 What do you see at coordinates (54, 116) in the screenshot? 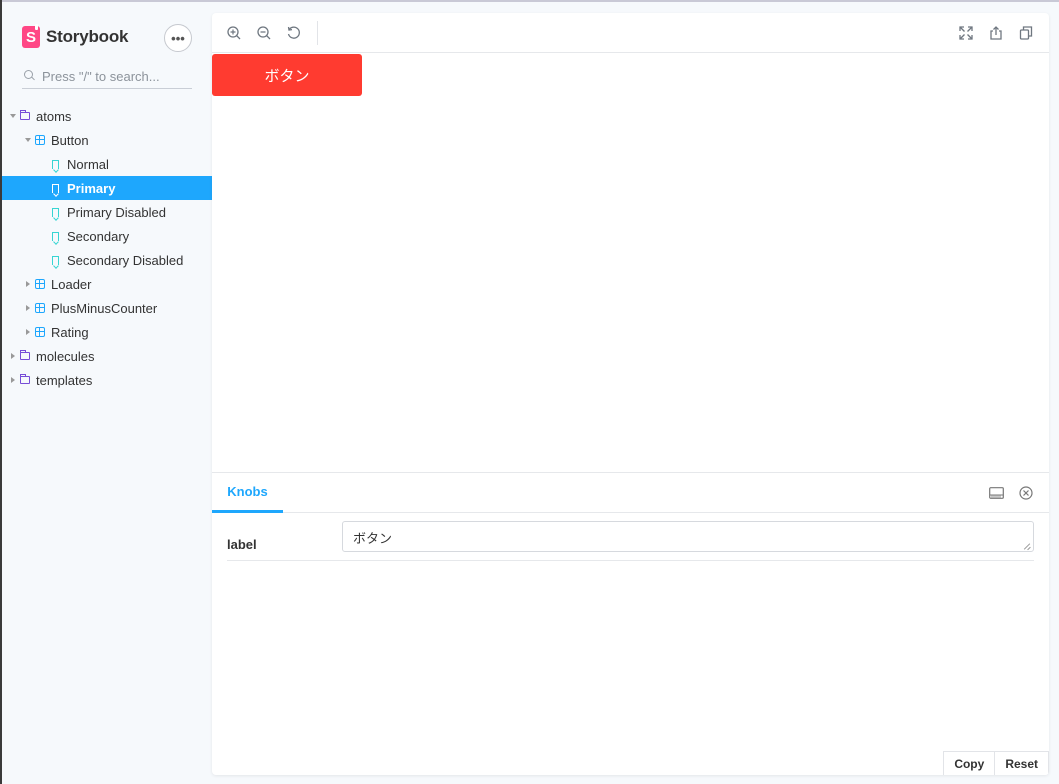
I see `tree-item-label: atoms` at bounding box center [54, 116].